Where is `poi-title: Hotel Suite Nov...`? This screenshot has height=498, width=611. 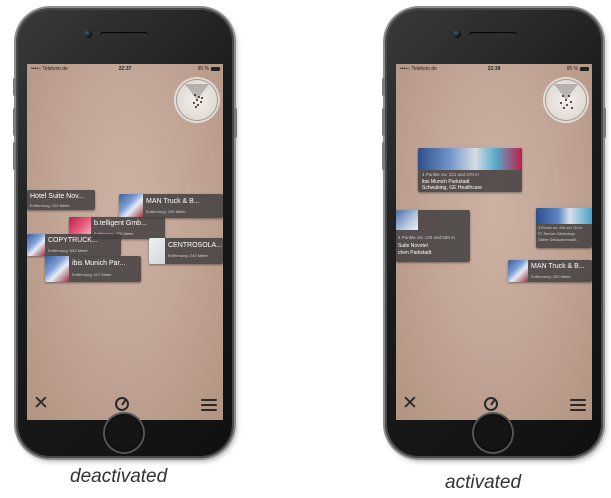
poi-title: Hotel Suite Nov... is located at coordinates (57, 196).